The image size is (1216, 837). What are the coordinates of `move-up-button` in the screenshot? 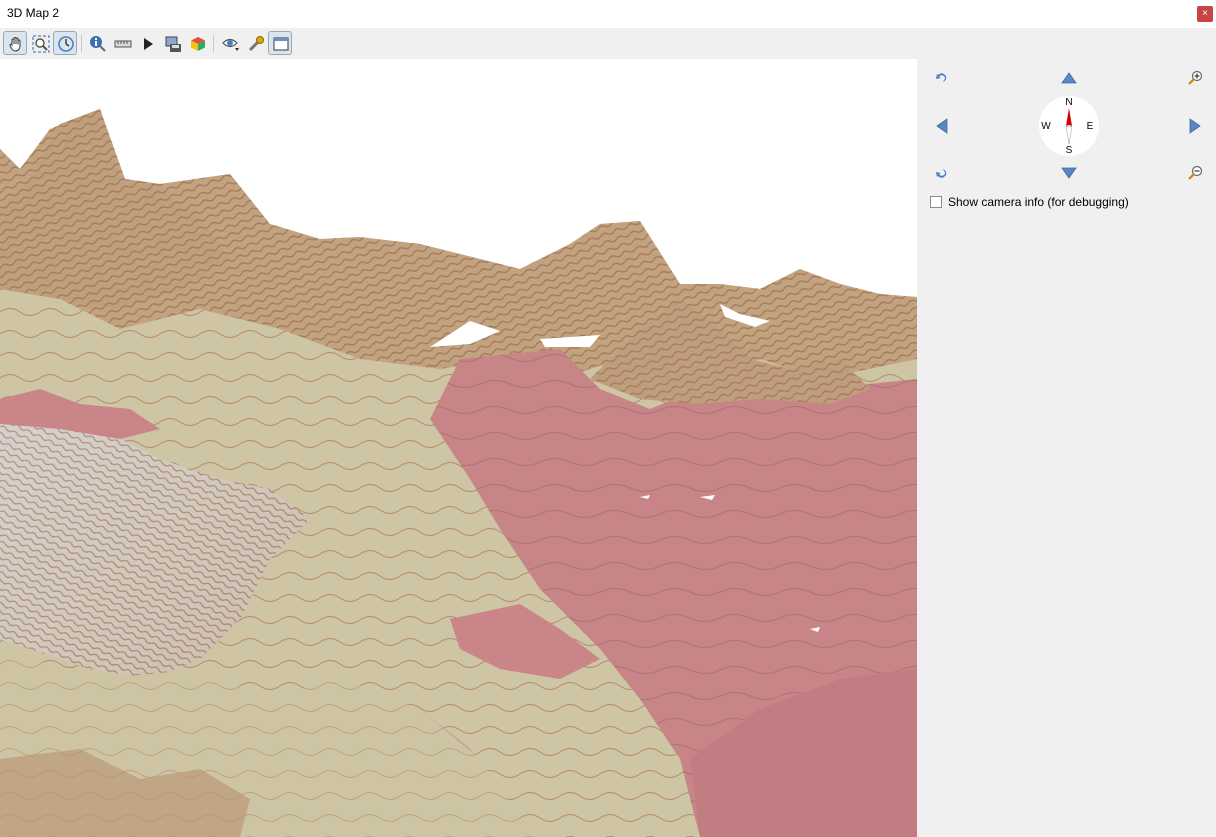 It's located at (1069, 78).